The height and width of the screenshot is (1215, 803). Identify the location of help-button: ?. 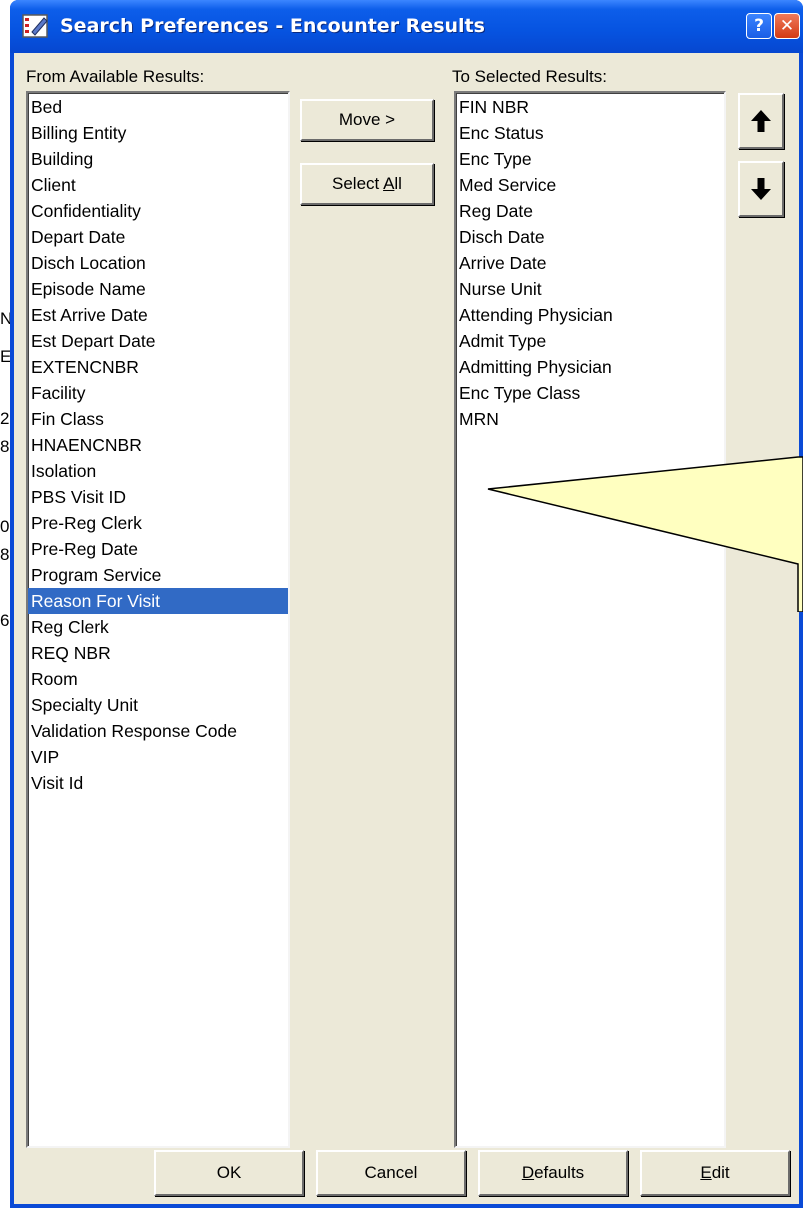
(759, 26).